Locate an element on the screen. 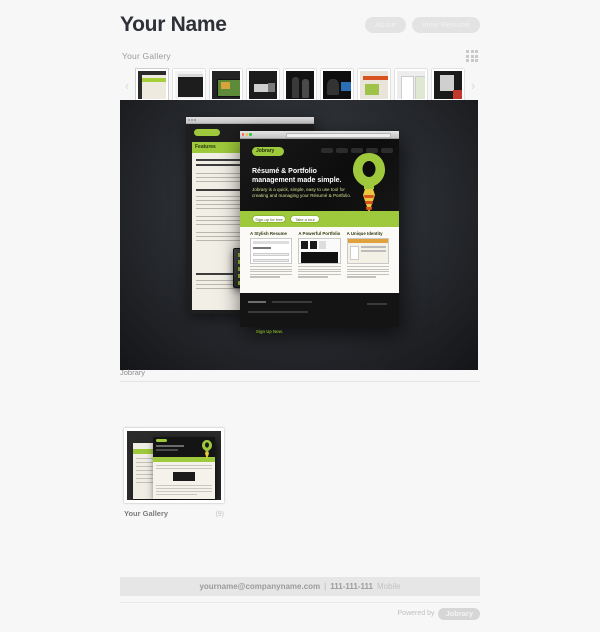  gallery-bar-header: Your Gallery is located at coordinates (300, 56).